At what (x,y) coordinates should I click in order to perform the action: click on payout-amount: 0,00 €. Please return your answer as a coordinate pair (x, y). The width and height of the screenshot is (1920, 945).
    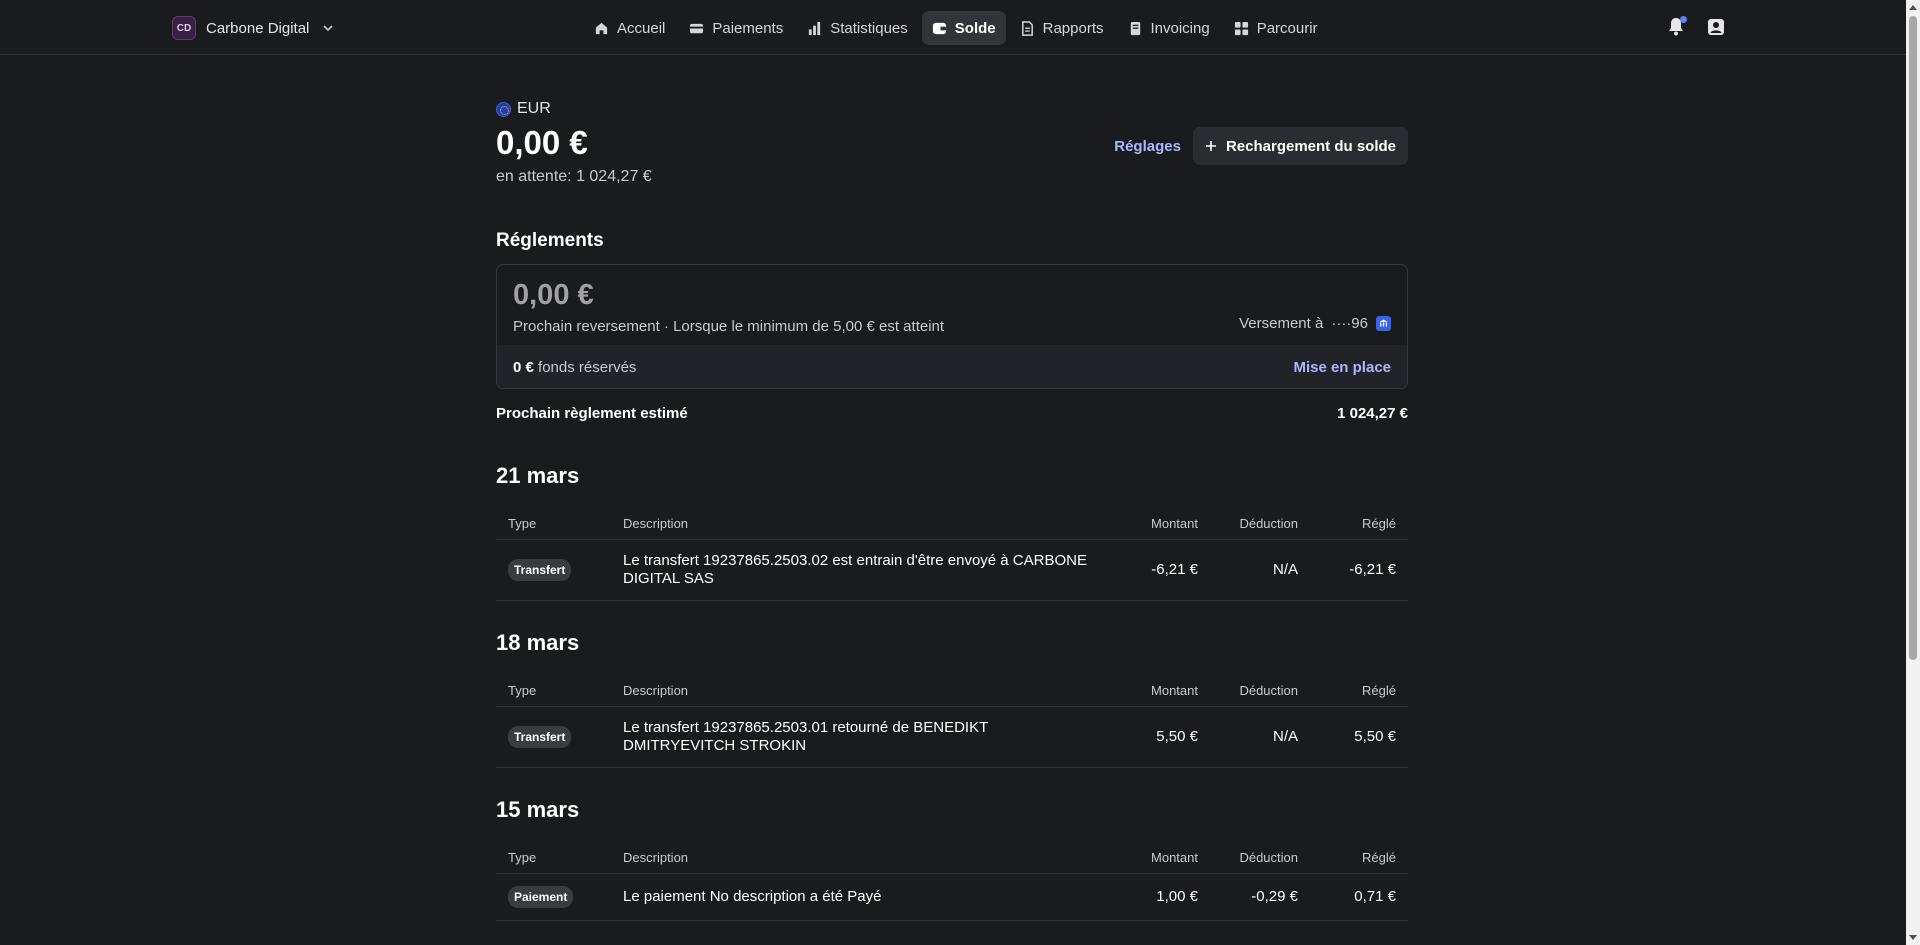
    Looking at the image, I should click on (553, 295).